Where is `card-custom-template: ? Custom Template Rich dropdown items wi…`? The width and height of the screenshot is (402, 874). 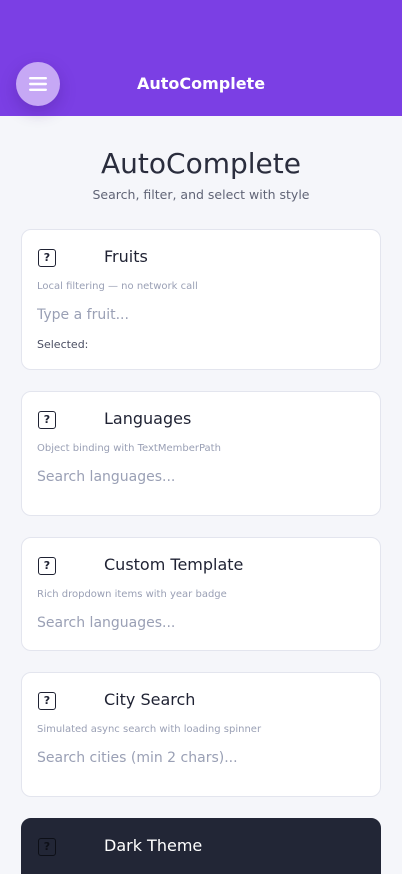
card-custom-template: ? Custom Template Rich dropdown items wi… is located at coordinates (201, 594).